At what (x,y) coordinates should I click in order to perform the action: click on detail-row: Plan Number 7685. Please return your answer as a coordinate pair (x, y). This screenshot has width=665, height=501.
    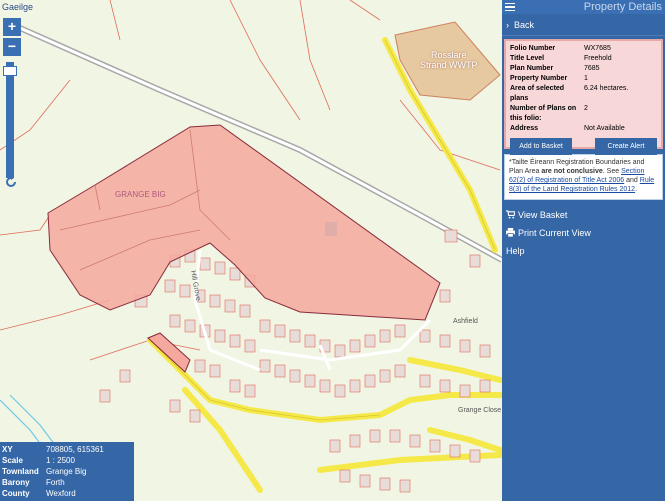
    Looking at the image, I should click on (583, 69).